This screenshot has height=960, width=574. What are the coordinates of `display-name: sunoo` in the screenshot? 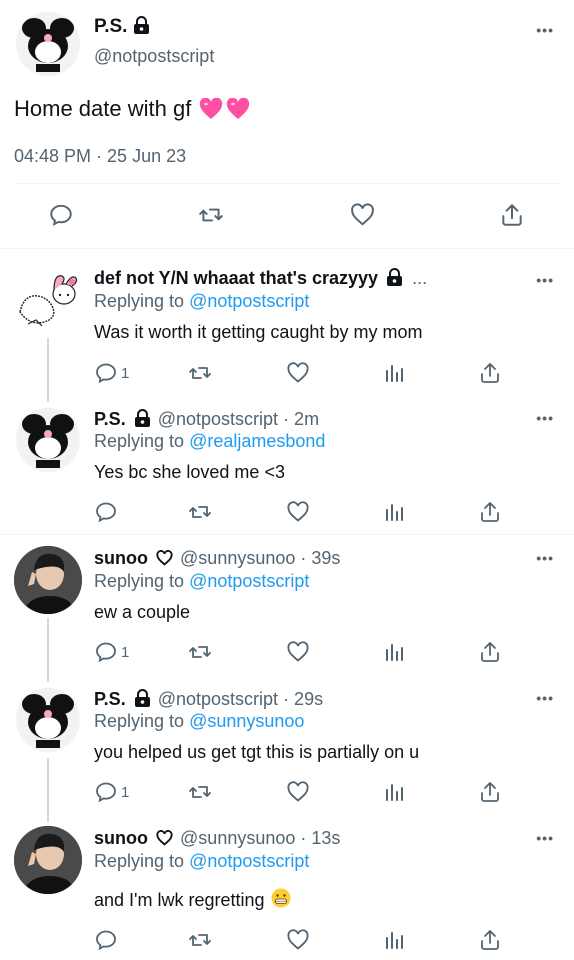 It's located at (121, 558).